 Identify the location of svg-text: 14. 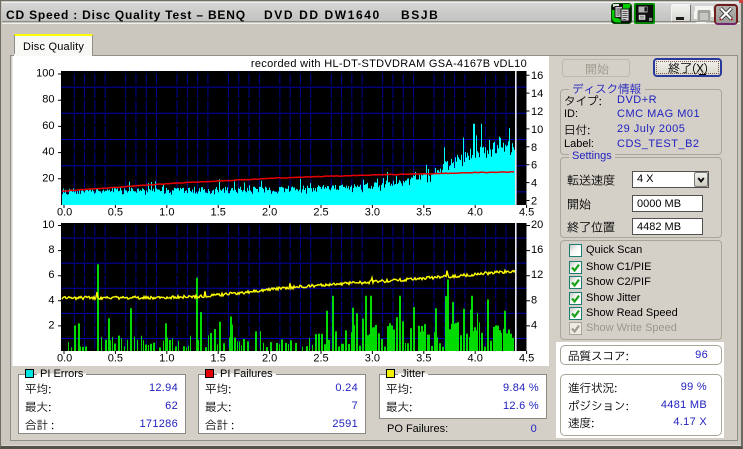
(537, 94).